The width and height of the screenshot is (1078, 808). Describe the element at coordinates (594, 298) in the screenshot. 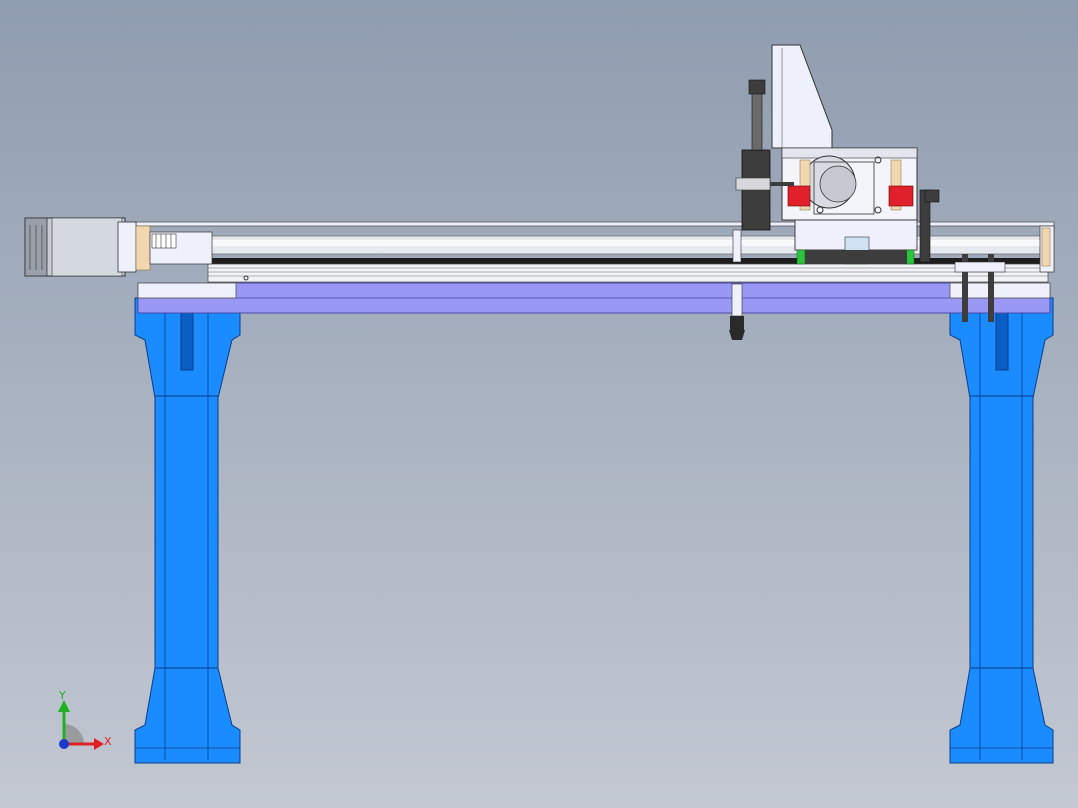

I see `cross-beam` at that location.